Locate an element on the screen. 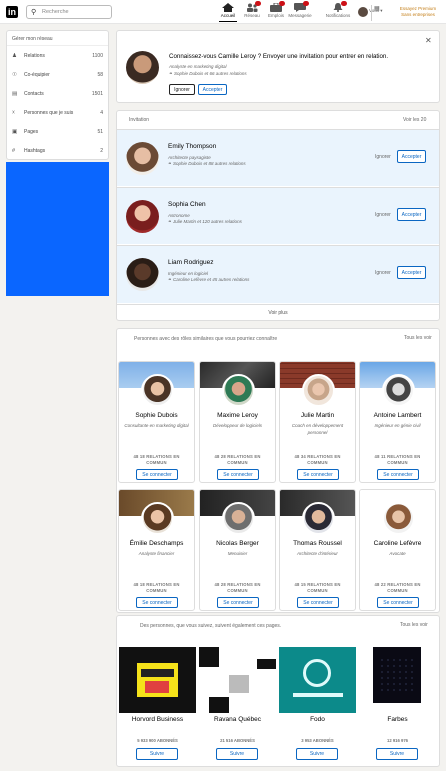  sidebar-item-following: ☓ Personnes que je suis 4 is located at coordinates (57, 112).